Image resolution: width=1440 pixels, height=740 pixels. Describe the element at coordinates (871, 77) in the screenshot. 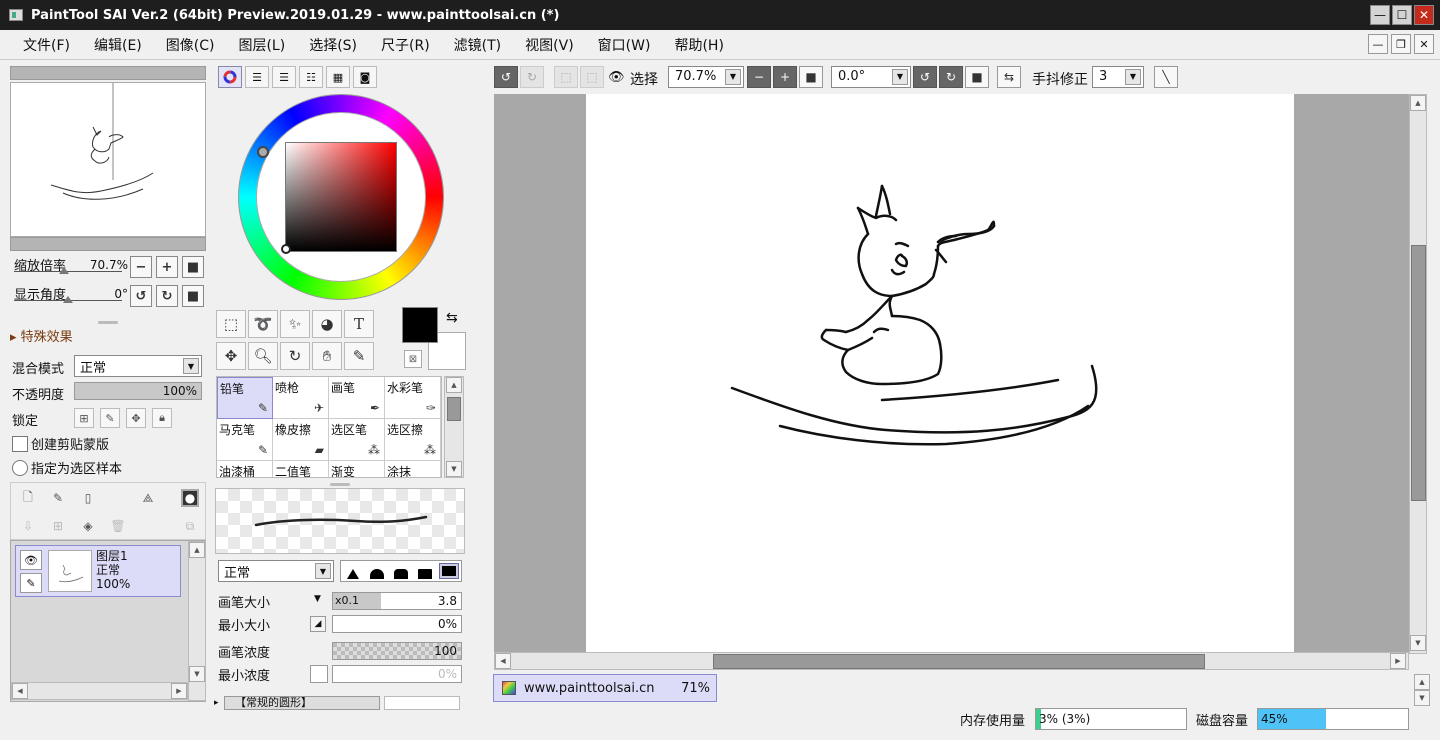

I see `canvas-angle-select: 0.0° ▼` at that location.